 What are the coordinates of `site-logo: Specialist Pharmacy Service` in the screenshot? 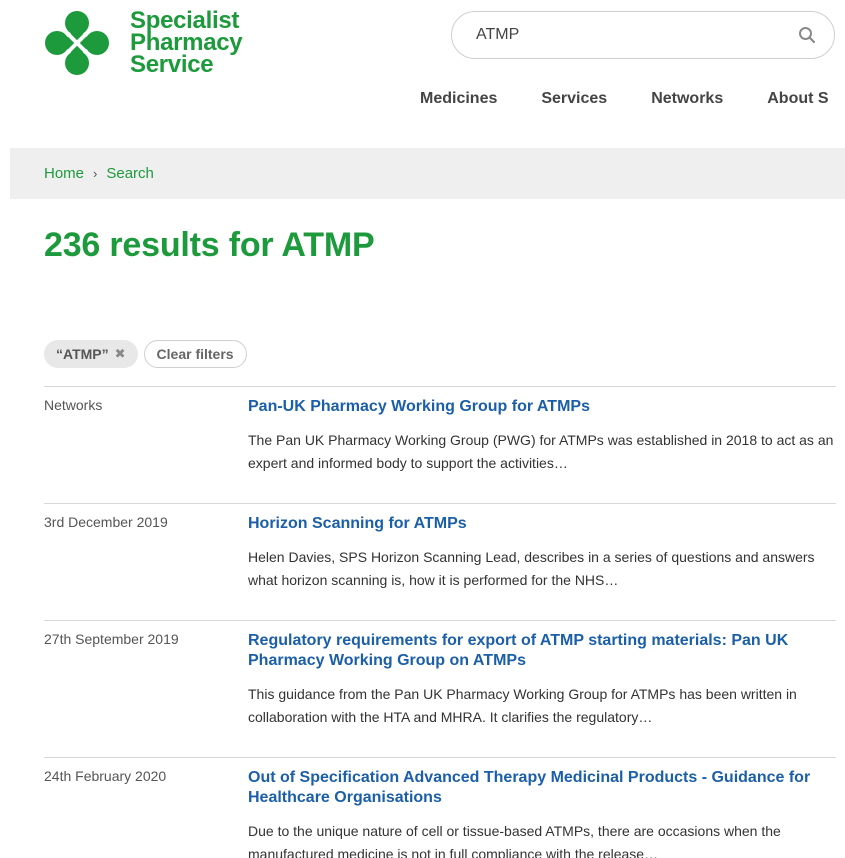 It's located at (143, 43).